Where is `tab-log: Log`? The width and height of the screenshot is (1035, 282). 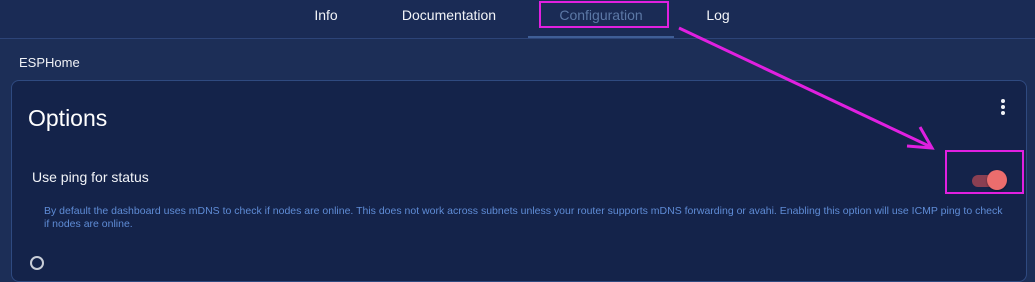 tab-log: Log is located at coordinates (718, 19).